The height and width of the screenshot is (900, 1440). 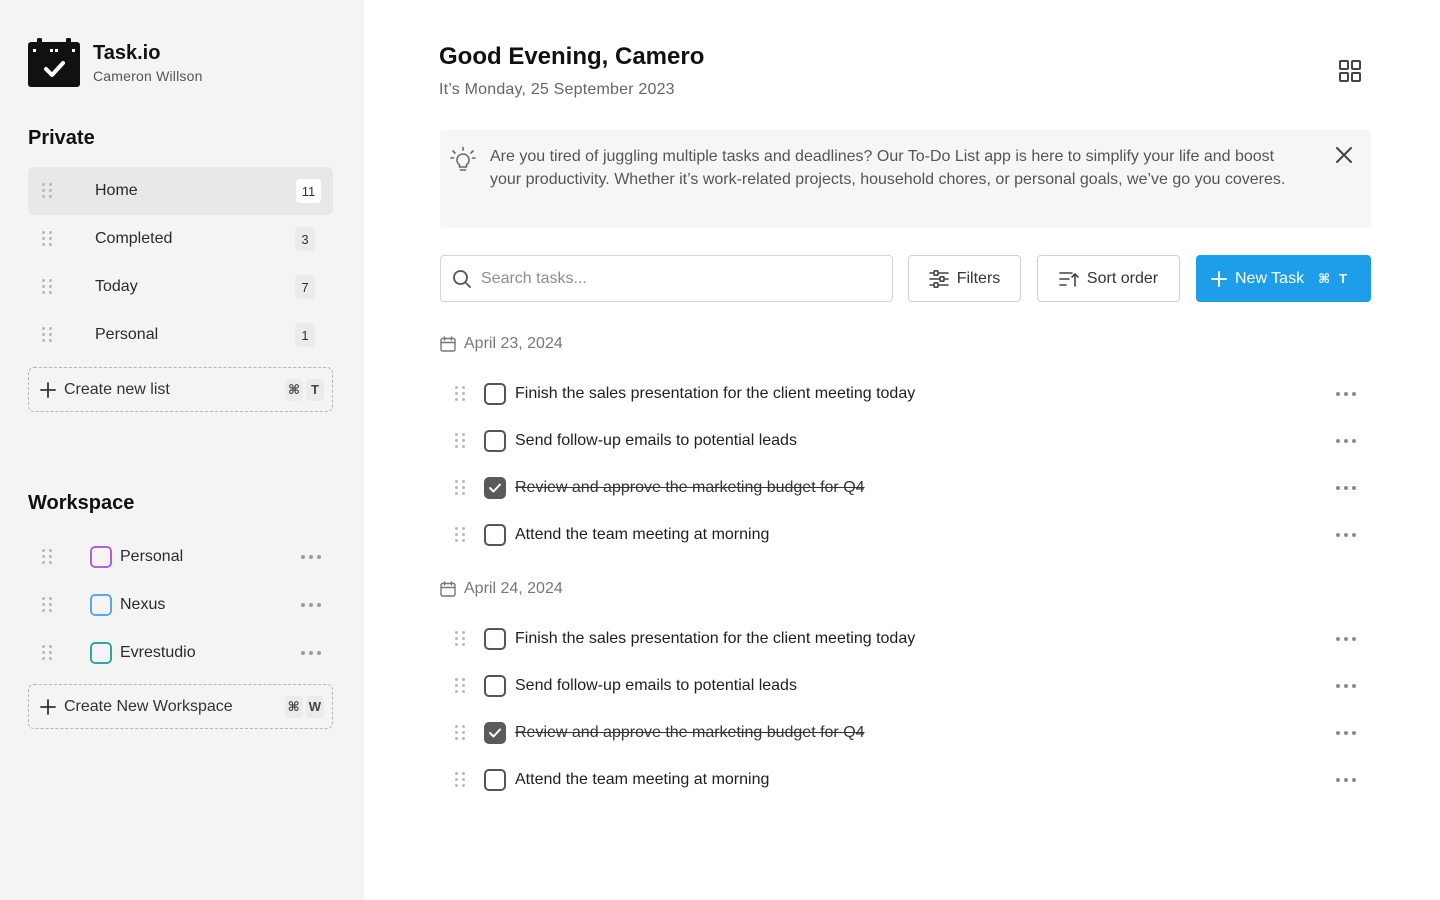 What do you see at coordinates (513, 588) in the screenshot?
I see `task-group-date-label: April 24, 2024` at bounding box center [513, 588].